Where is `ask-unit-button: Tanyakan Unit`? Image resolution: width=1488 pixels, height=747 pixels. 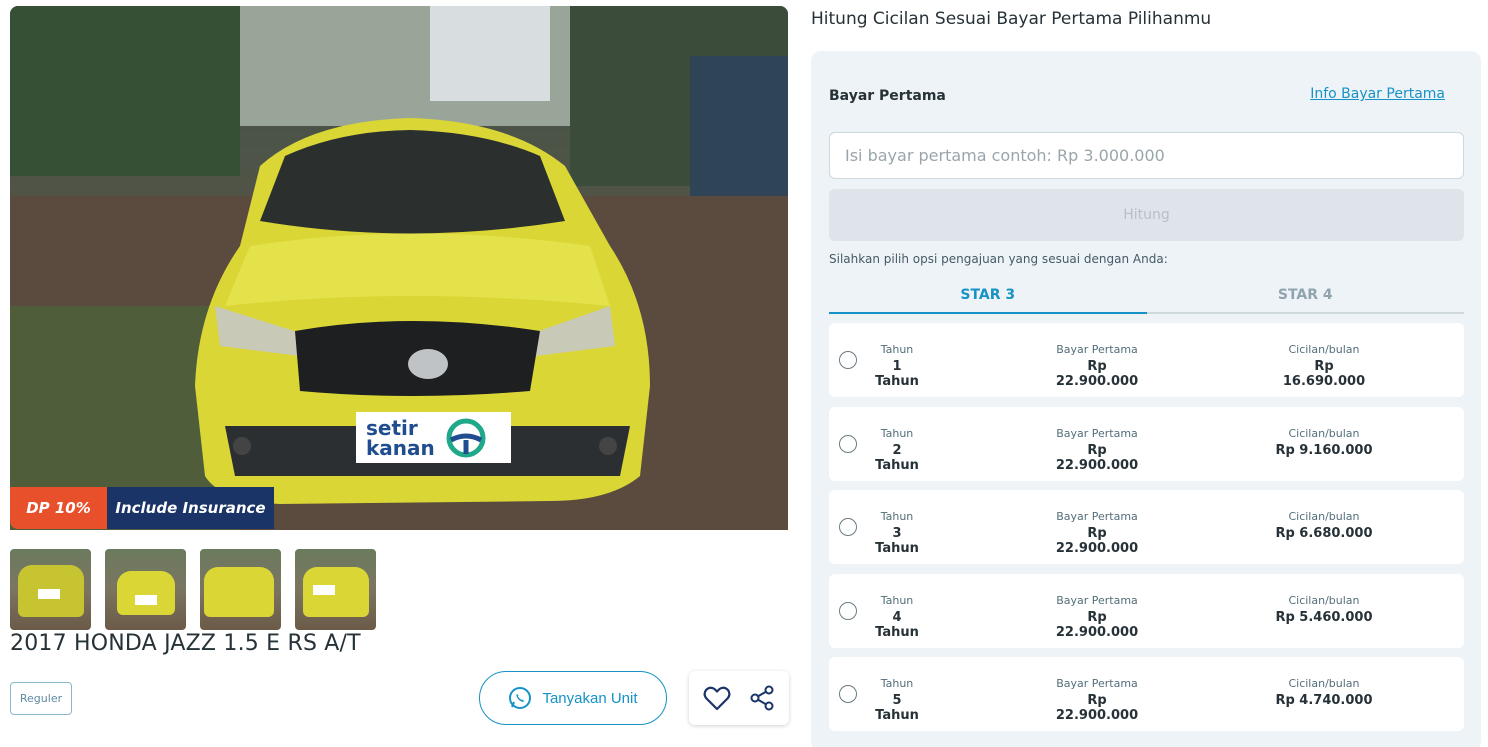
ask-unit-button: Tanyakan Unit is located at coordinates (573, 698).